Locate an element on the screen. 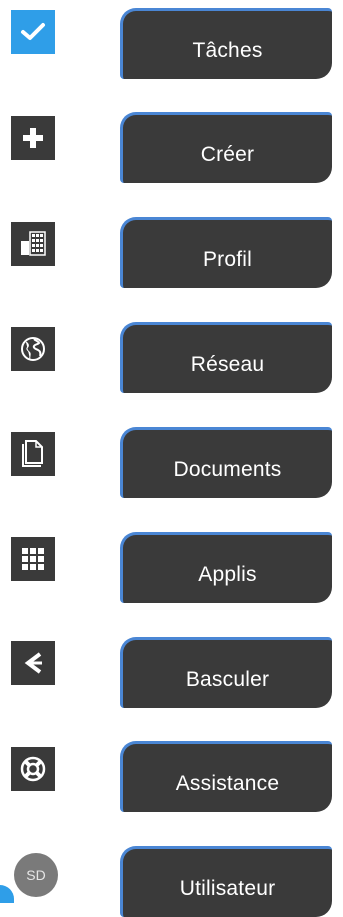 This screenshot has width=343, height=917. apps-button: Applis is located at coordinates (226, 567).